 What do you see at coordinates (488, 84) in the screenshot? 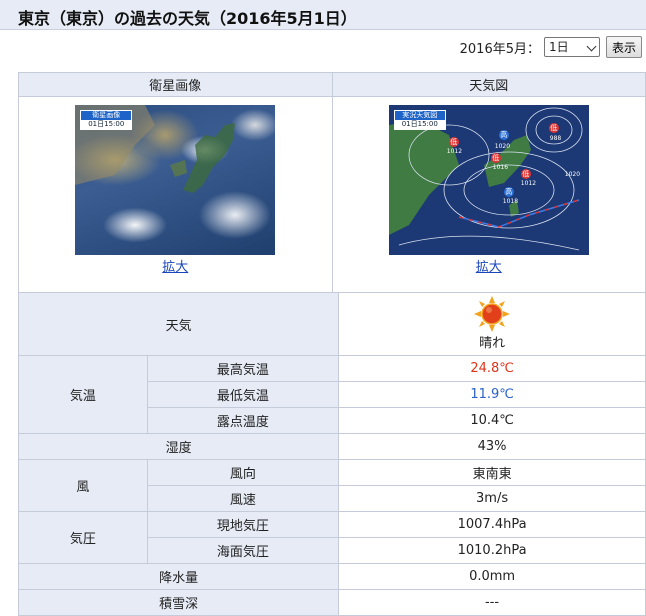
I see `weather-map-heading: 天気図` at bounding box center [488, 84].